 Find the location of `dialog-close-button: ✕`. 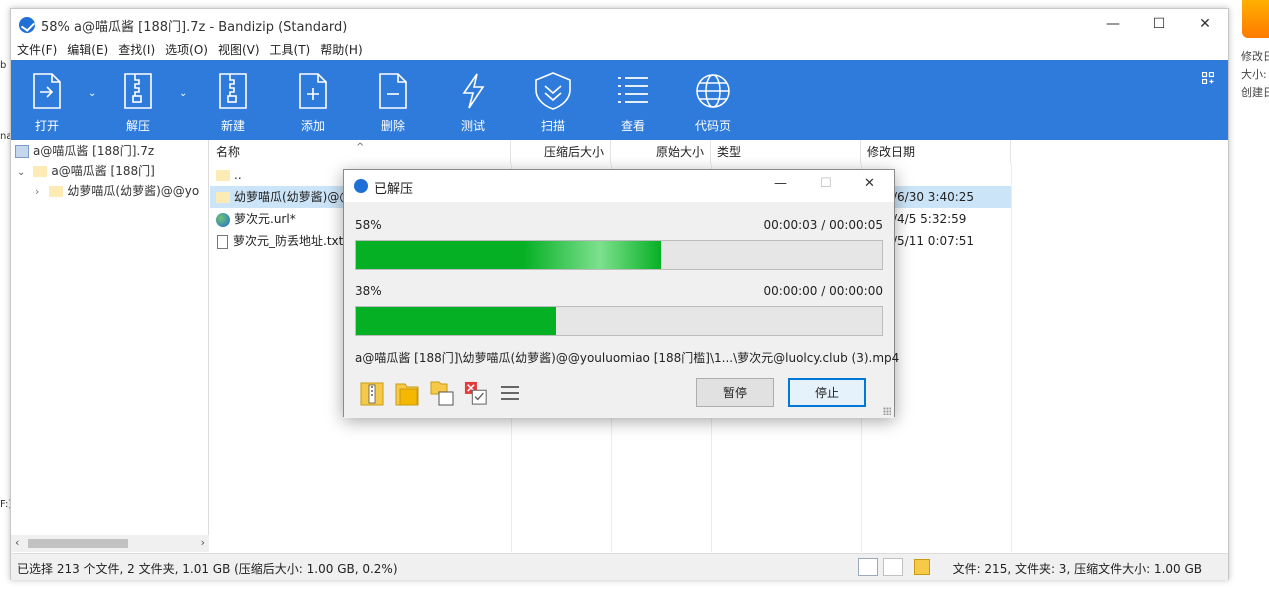

dialog-close-button: ✕ is located at coordinates (869, 183).